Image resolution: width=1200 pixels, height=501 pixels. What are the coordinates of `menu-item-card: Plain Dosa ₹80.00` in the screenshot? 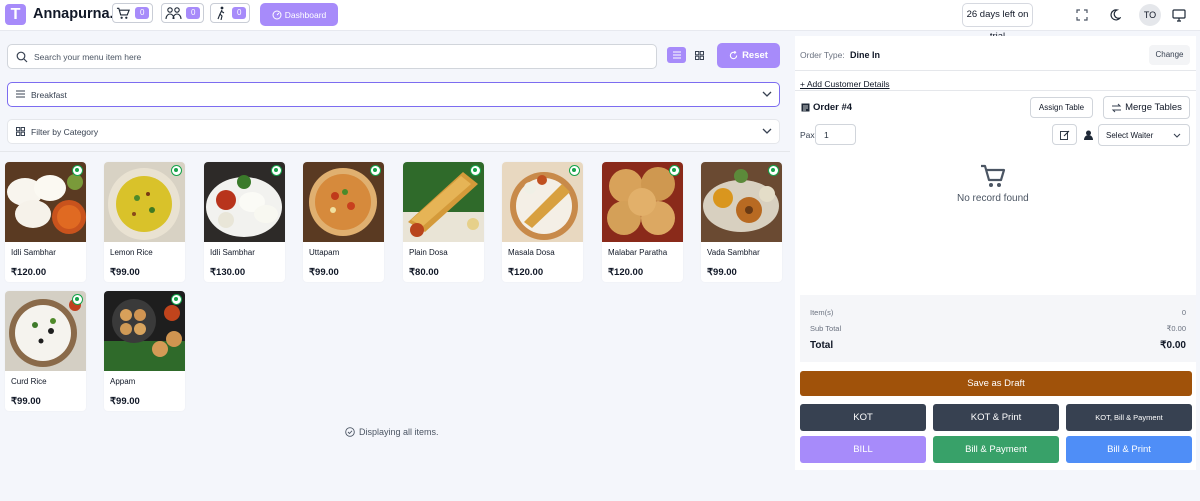 It's located at (443, 222).